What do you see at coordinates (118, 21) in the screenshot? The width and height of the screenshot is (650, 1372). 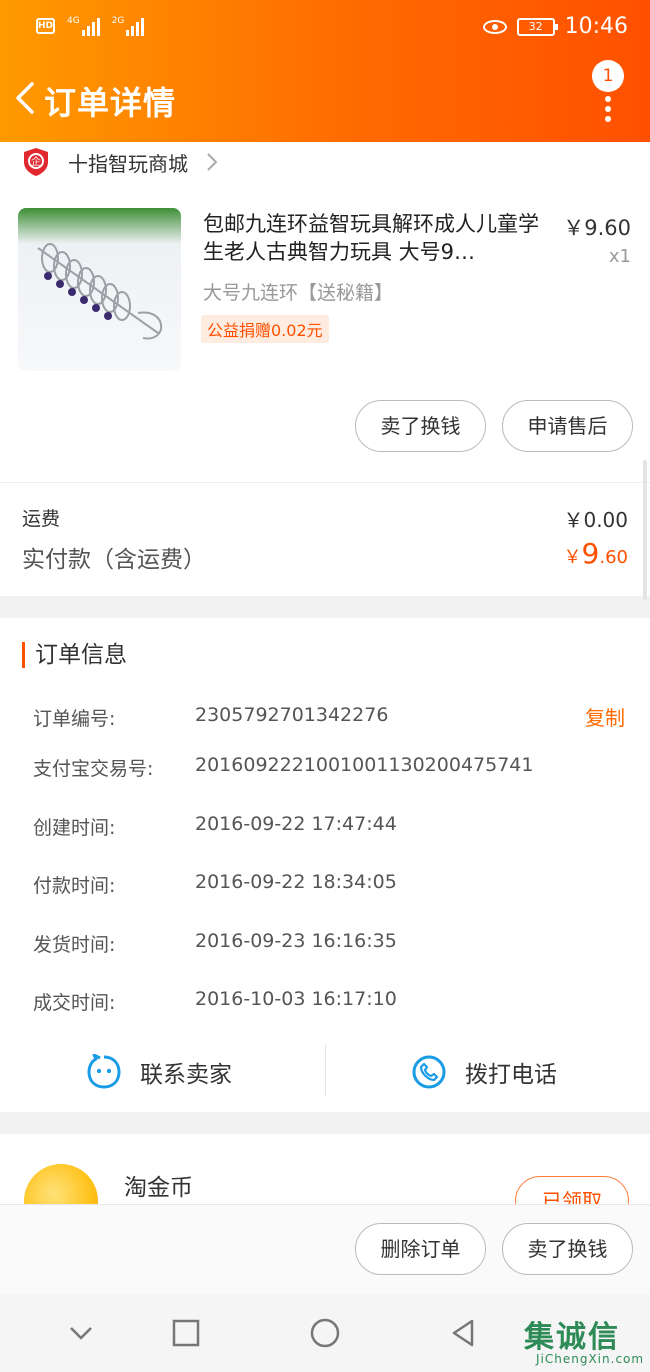 I see `network-type-2: 2G` at bounding box center [118, 21].